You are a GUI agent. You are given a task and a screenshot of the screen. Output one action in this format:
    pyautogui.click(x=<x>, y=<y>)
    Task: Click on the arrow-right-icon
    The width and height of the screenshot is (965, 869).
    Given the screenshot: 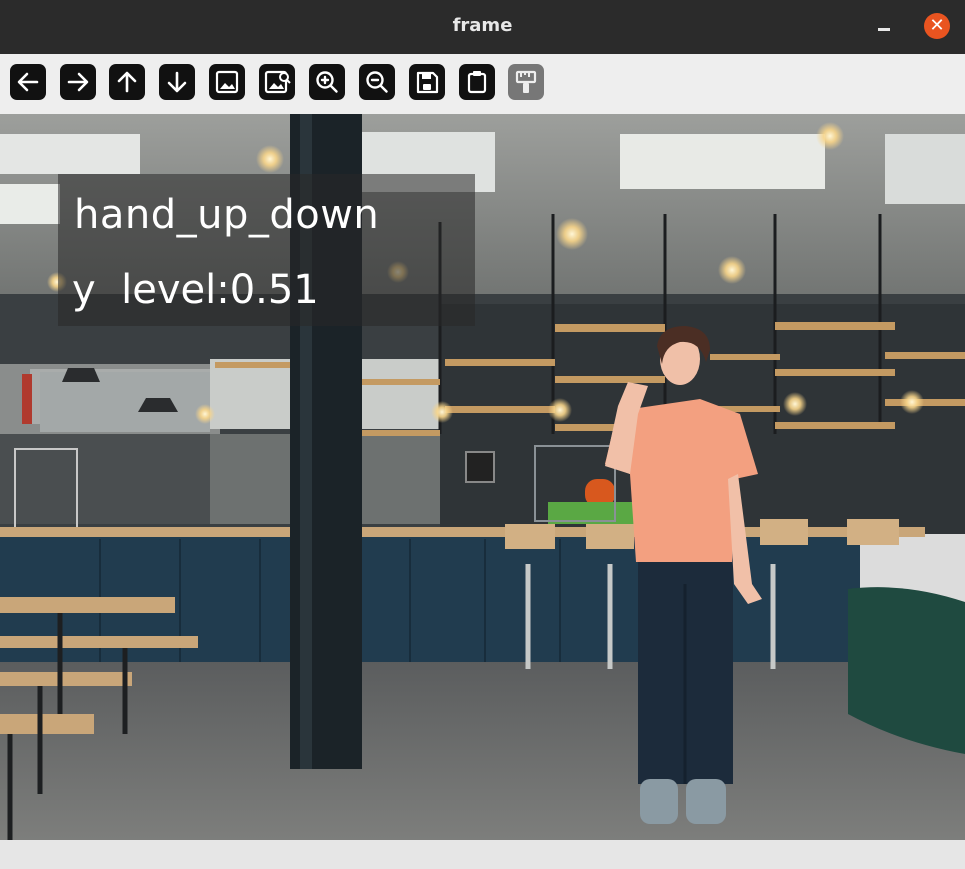 What is the action you would take?
    pyautogui.click(x=78, y=82)
    